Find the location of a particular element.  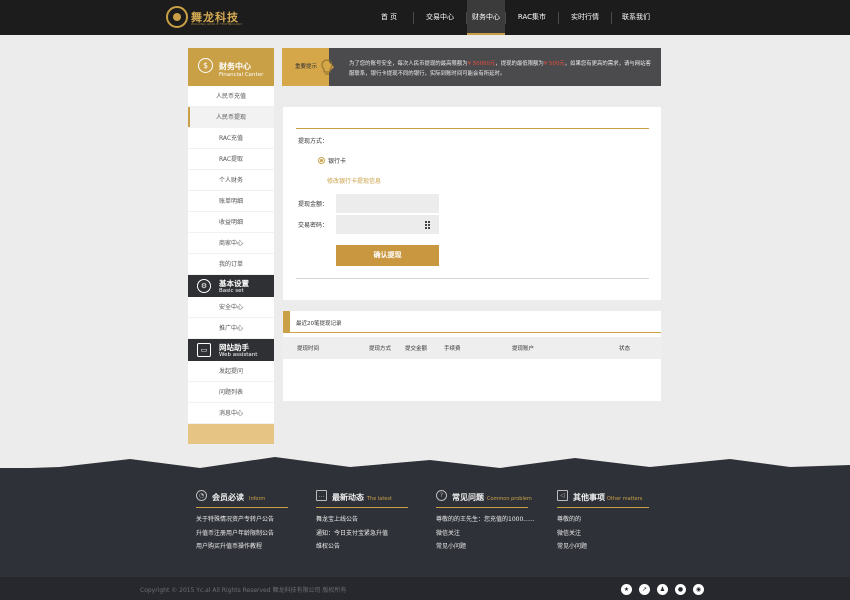

records-title: 最近20笔提现记录 is located at coordinates (319, 324).